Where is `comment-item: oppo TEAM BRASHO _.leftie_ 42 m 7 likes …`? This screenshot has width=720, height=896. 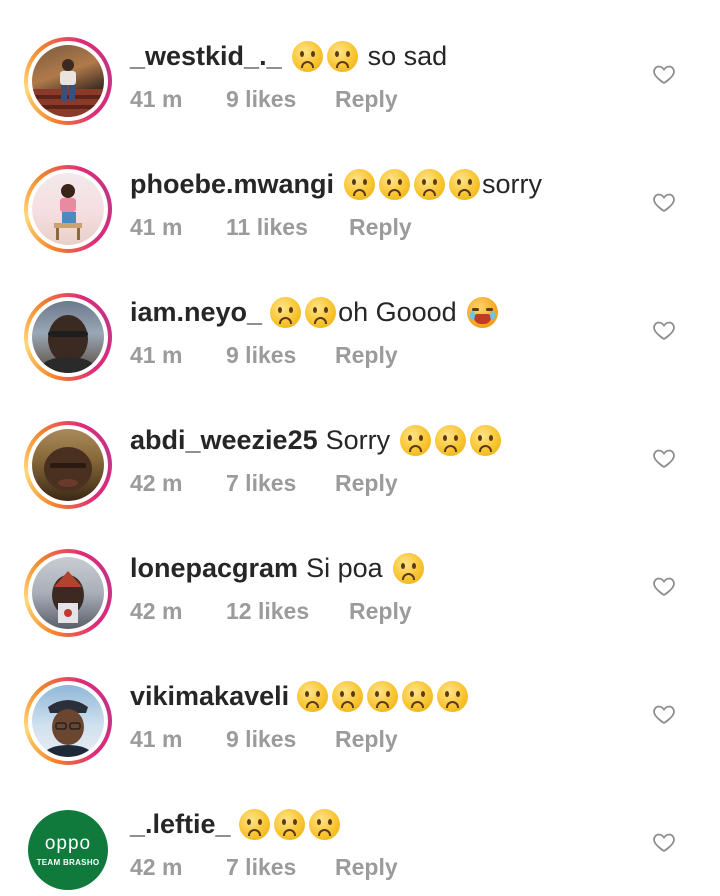 comment-item: oppo TEAM BRASHO _.leftie_ 42 m 7 likes … is located at coordinates (360, 832).